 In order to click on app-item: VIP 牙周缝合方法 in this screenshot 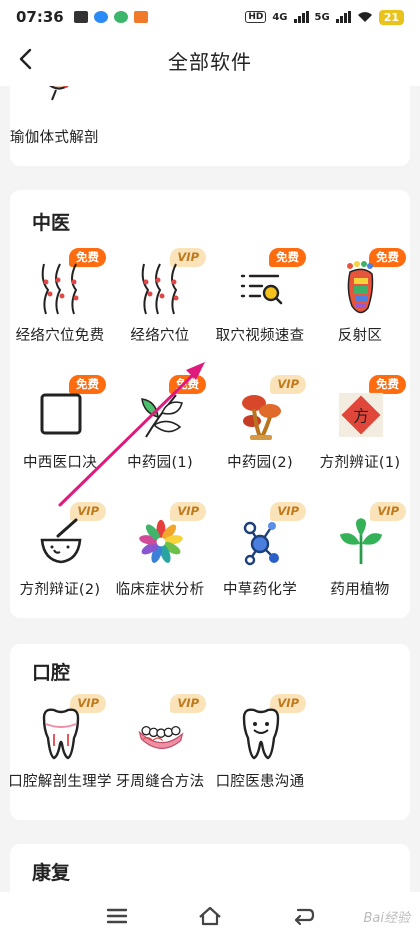, I will do `click(160, 754)`.